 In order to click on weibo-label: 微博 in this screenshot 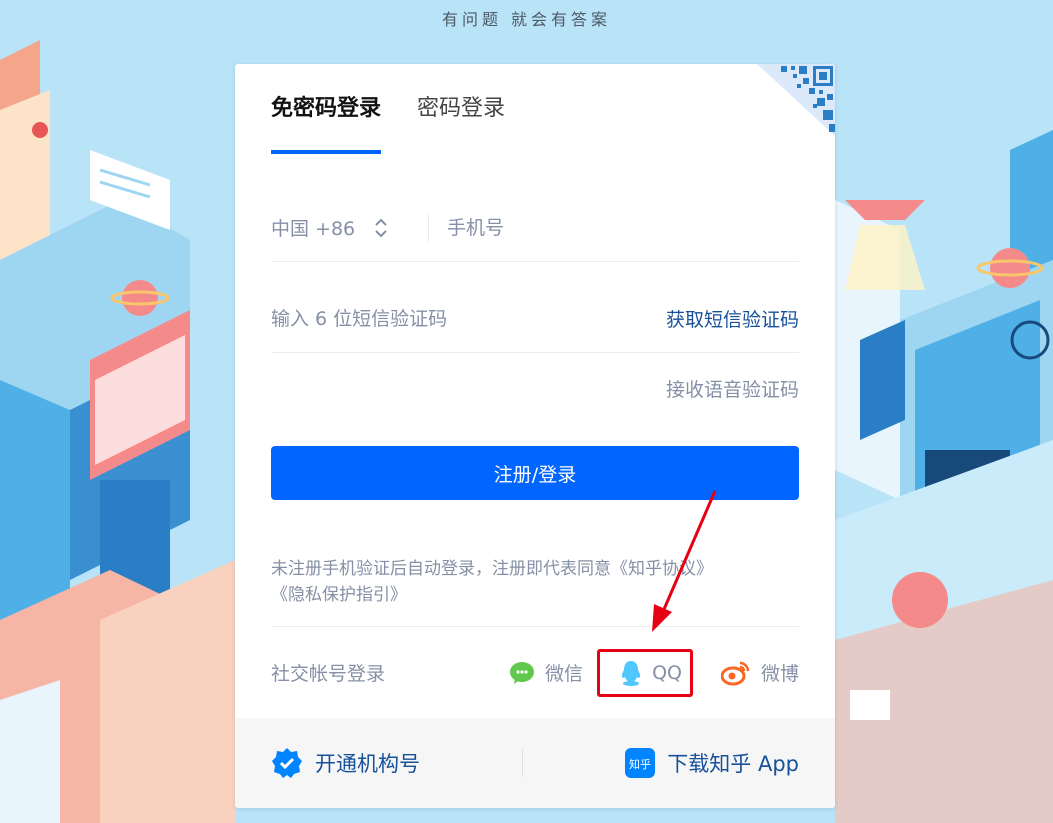, I will do `click(779, 674)`.